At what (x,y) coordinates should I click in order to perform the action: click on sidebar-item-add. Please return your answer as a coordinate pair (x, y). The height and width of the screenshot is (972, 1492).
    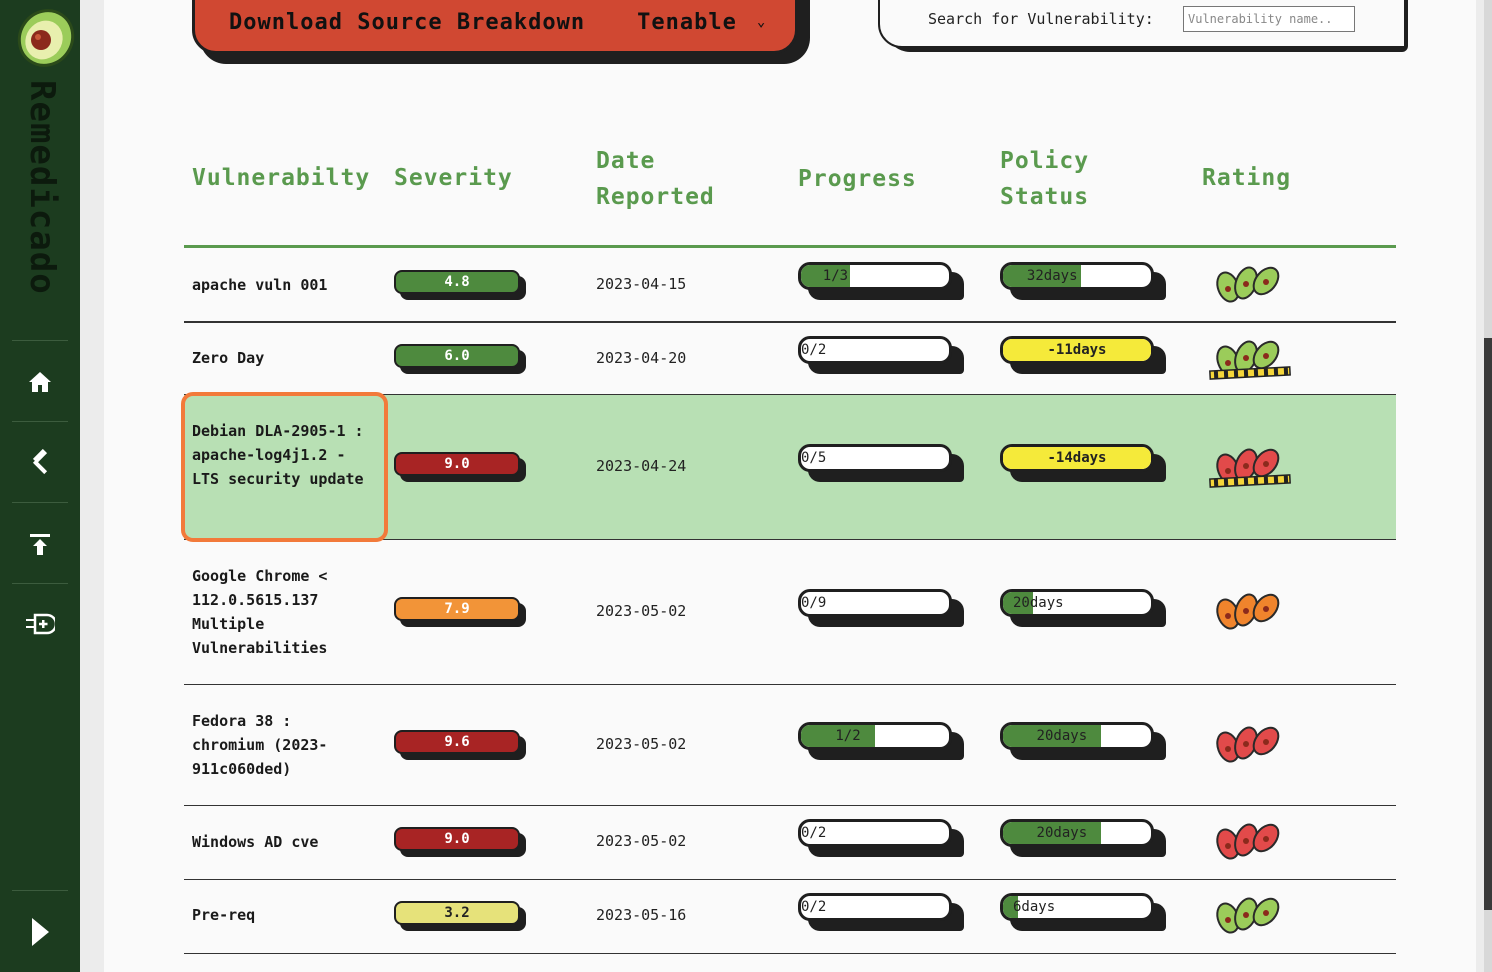
    Looking at the image, I should click on (40, 624).